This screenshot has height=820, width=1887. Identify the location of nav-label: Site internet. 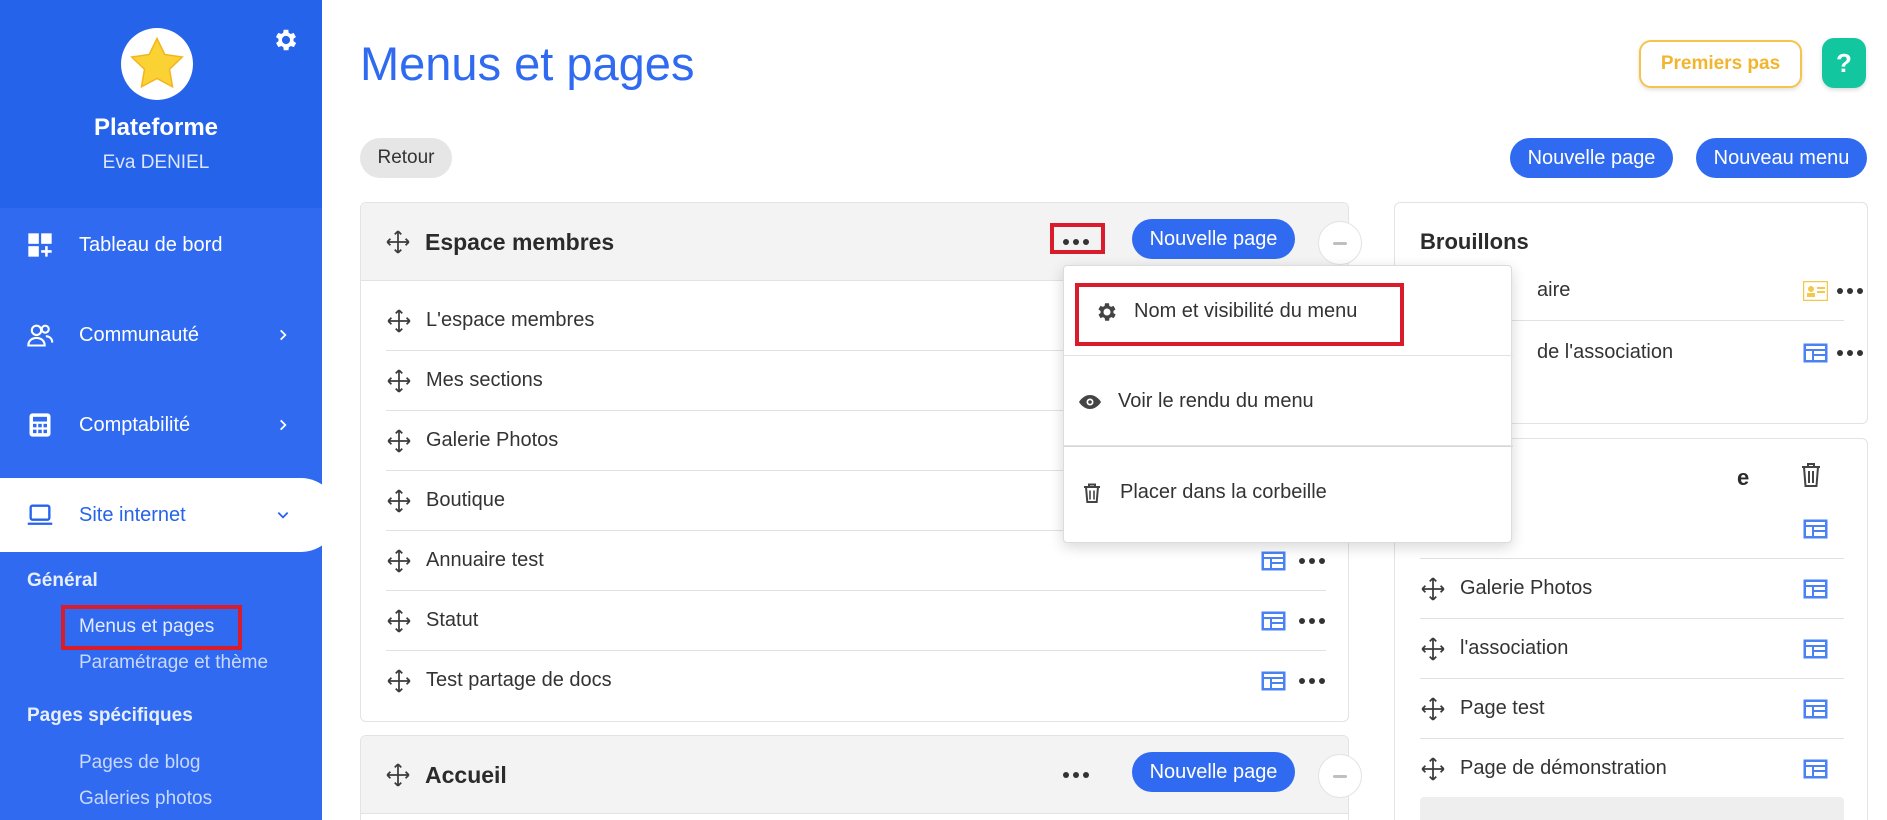
(132, 514).